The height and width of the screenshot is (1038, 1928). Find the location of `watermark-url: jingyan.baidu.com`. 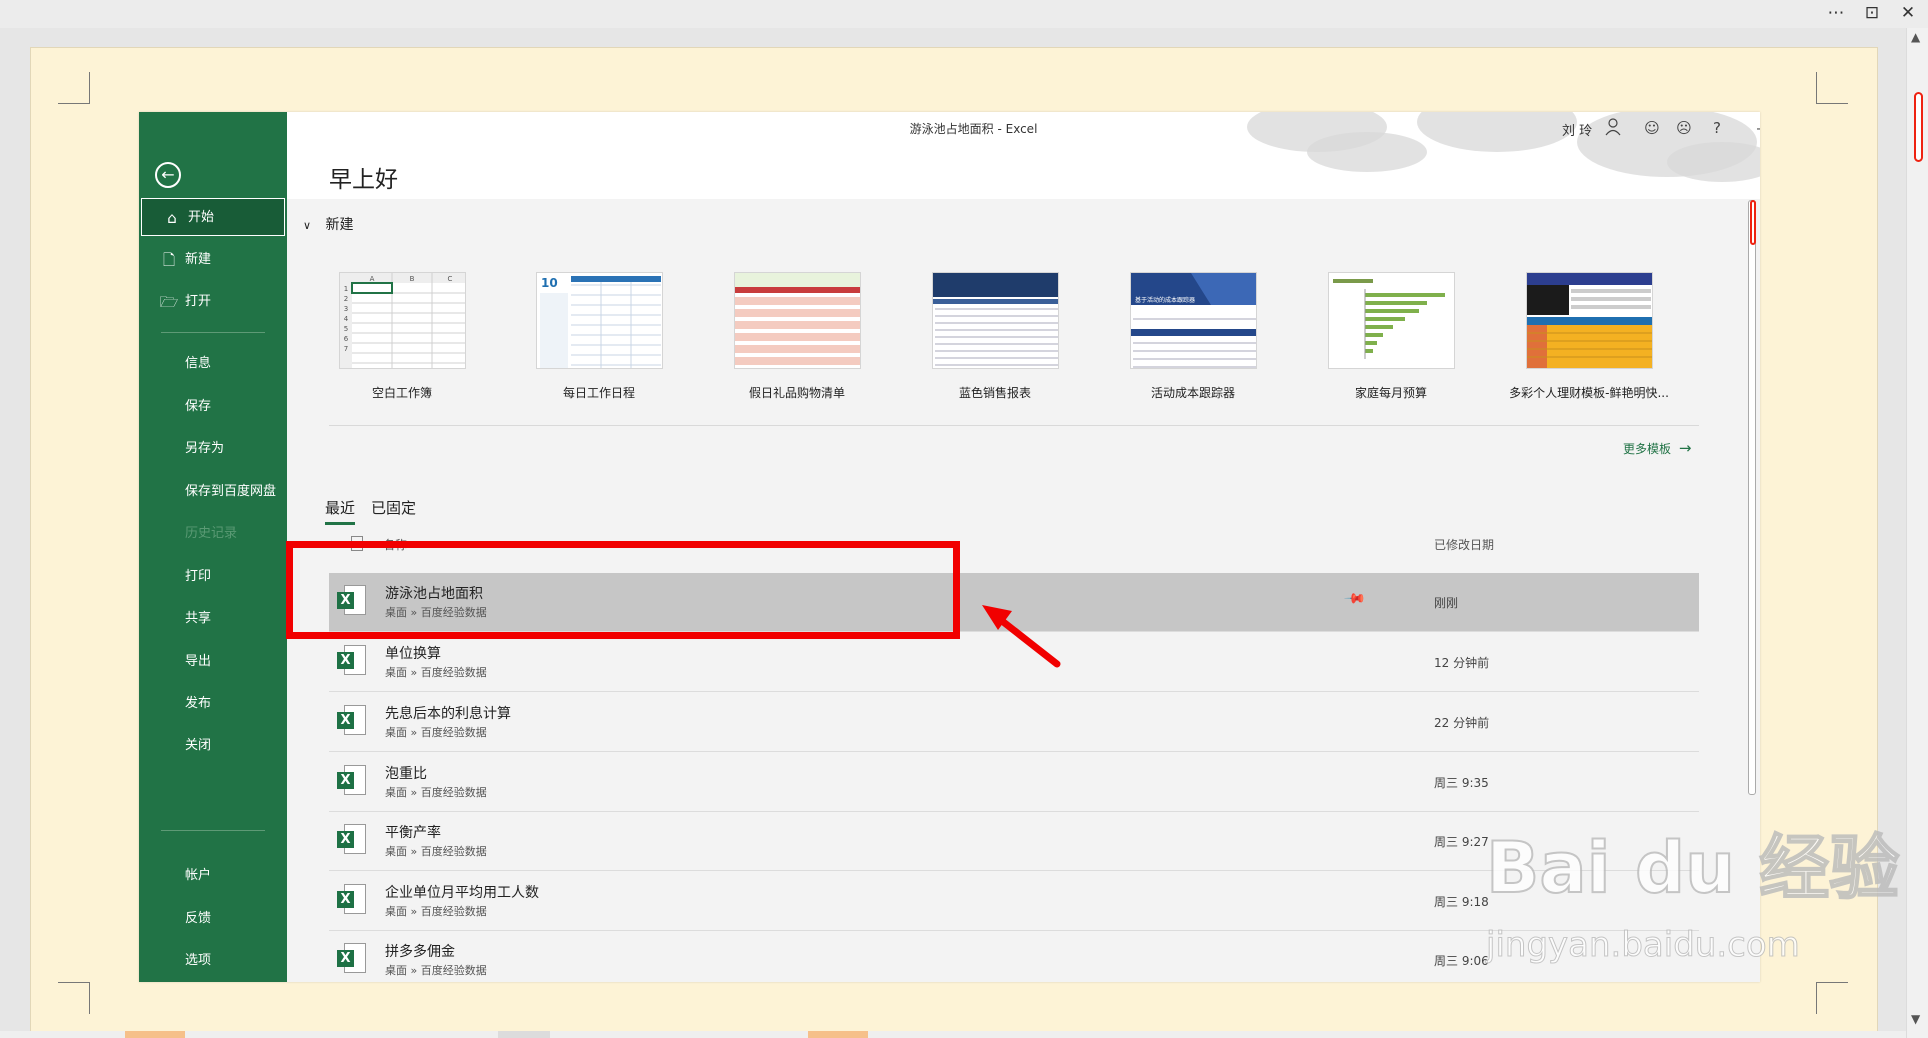

watermark-url: jingyan.baidu.com is located at coordinates (1643, 945).